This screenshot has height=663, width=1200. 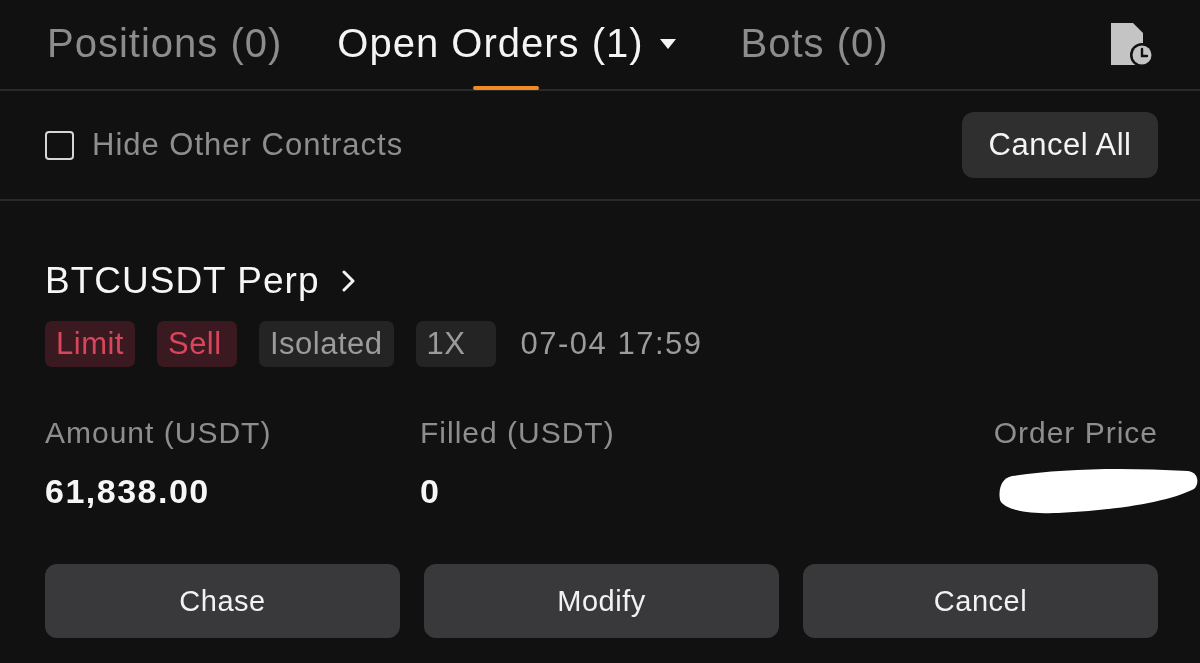 I want to click on action-button: Modify, so click(x=601, y=601).